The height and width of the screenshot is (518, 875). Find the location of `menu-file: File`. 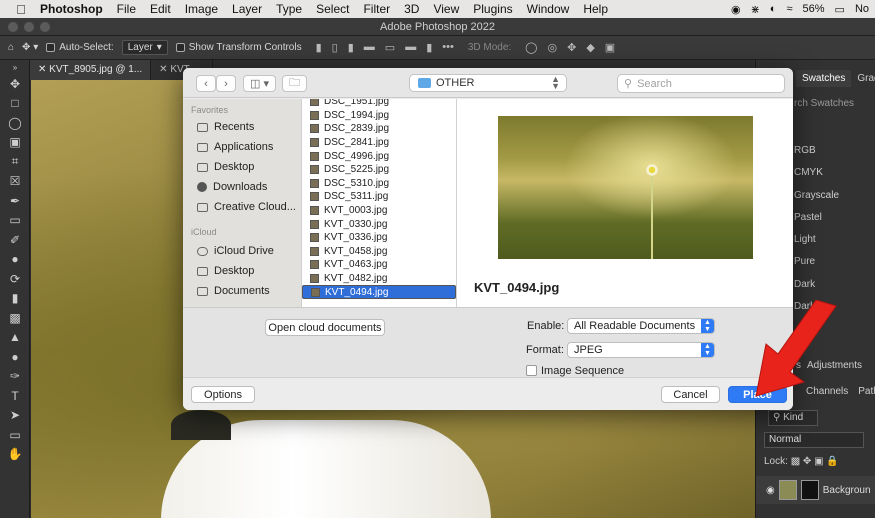

menu-file: File is located at coordinates (126, 9).